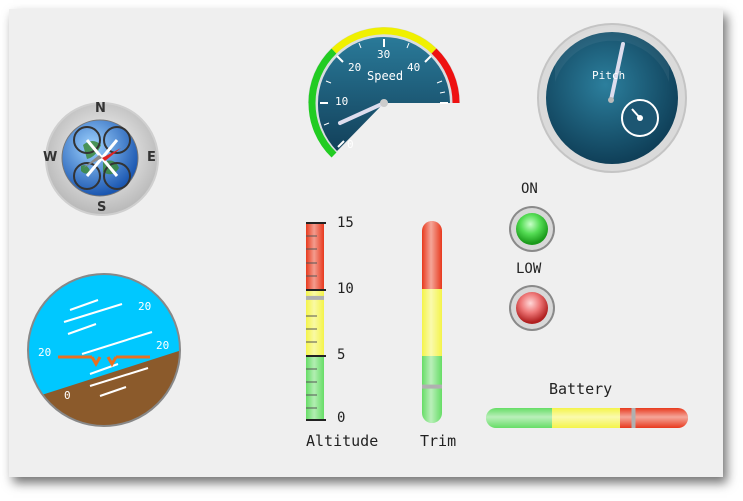 This screenshot has height=501, width=743. What do you see at coordinates (450, 341) in the screenshot?
I see `trim-gauge: Trim` at bounding box center [450, 341].